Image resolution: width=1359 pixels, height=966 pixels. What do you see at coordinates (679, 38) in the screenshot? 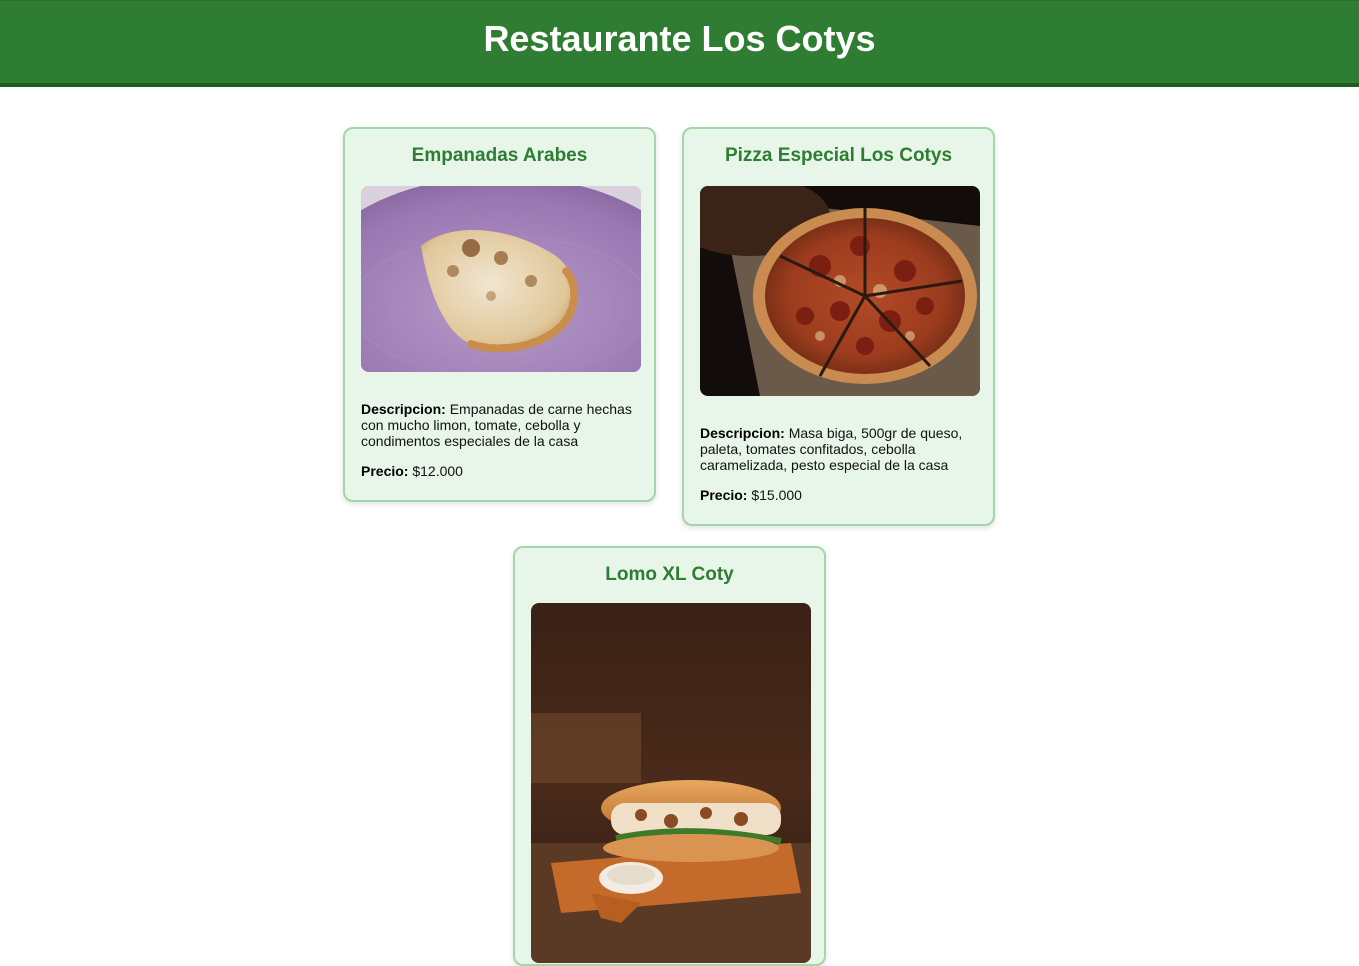
I see `page-title: Restaurante Los Cotys` at bounding box center [679, 38].